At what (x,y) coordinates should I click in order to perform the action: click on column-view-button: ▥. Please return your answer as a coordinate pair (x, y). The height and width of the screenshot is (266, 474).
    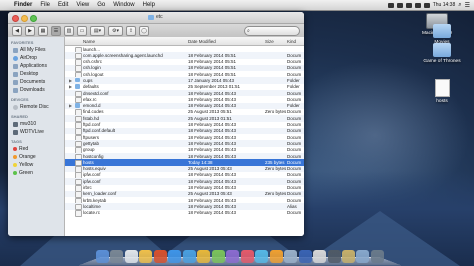
    Looking at the image, I should click on (69, 30).